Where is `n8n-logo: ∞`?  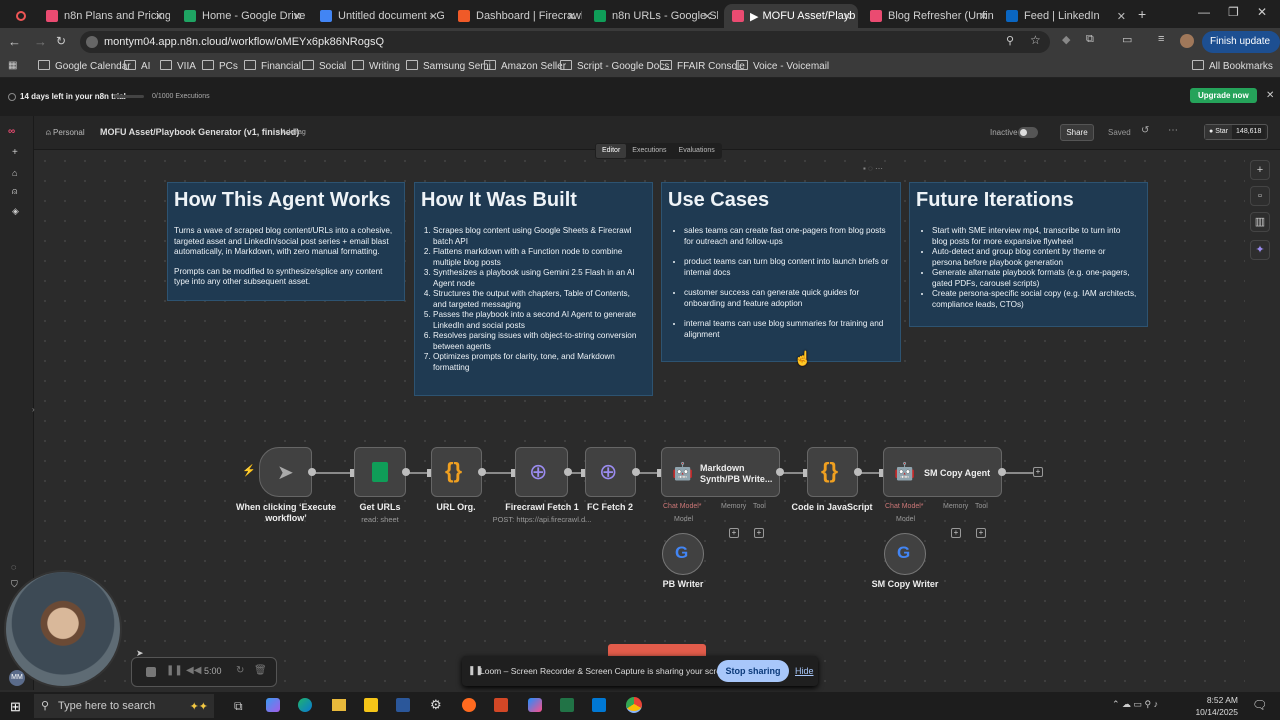 n8n-logo: ∞ is located at coordinates (11, 131).